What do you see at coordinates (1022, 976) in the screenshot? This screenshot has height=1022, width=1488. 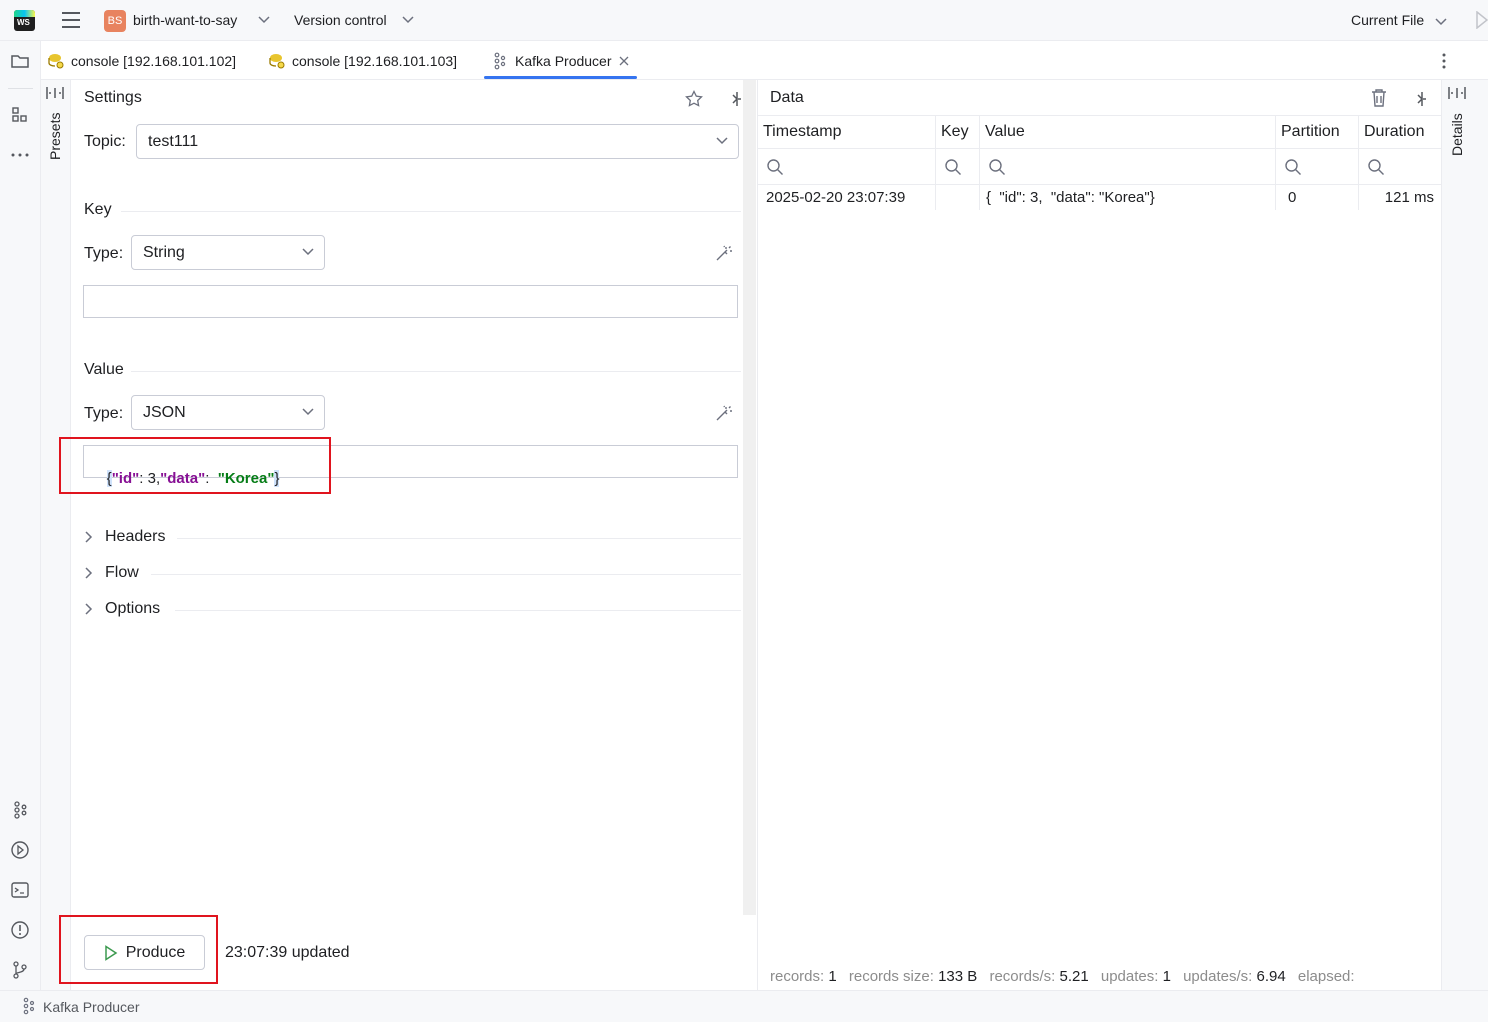 I see `stat-label: records/s:` at bounding box center [1022, 976].